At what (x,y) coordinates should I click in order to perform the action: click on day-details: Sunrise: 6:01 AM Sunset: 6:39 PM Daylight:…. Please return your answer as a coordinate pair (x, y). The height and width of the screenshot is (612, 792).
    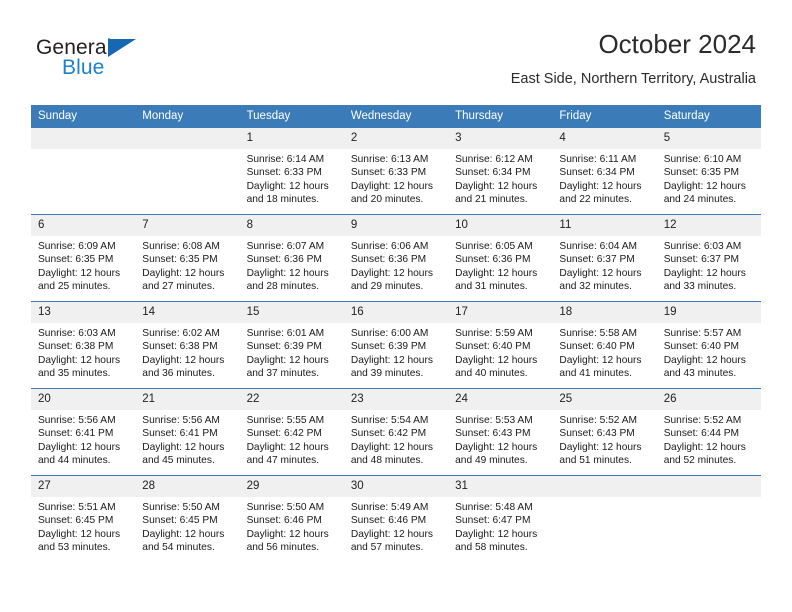
    Looking at the image, I should click on (292, 352).